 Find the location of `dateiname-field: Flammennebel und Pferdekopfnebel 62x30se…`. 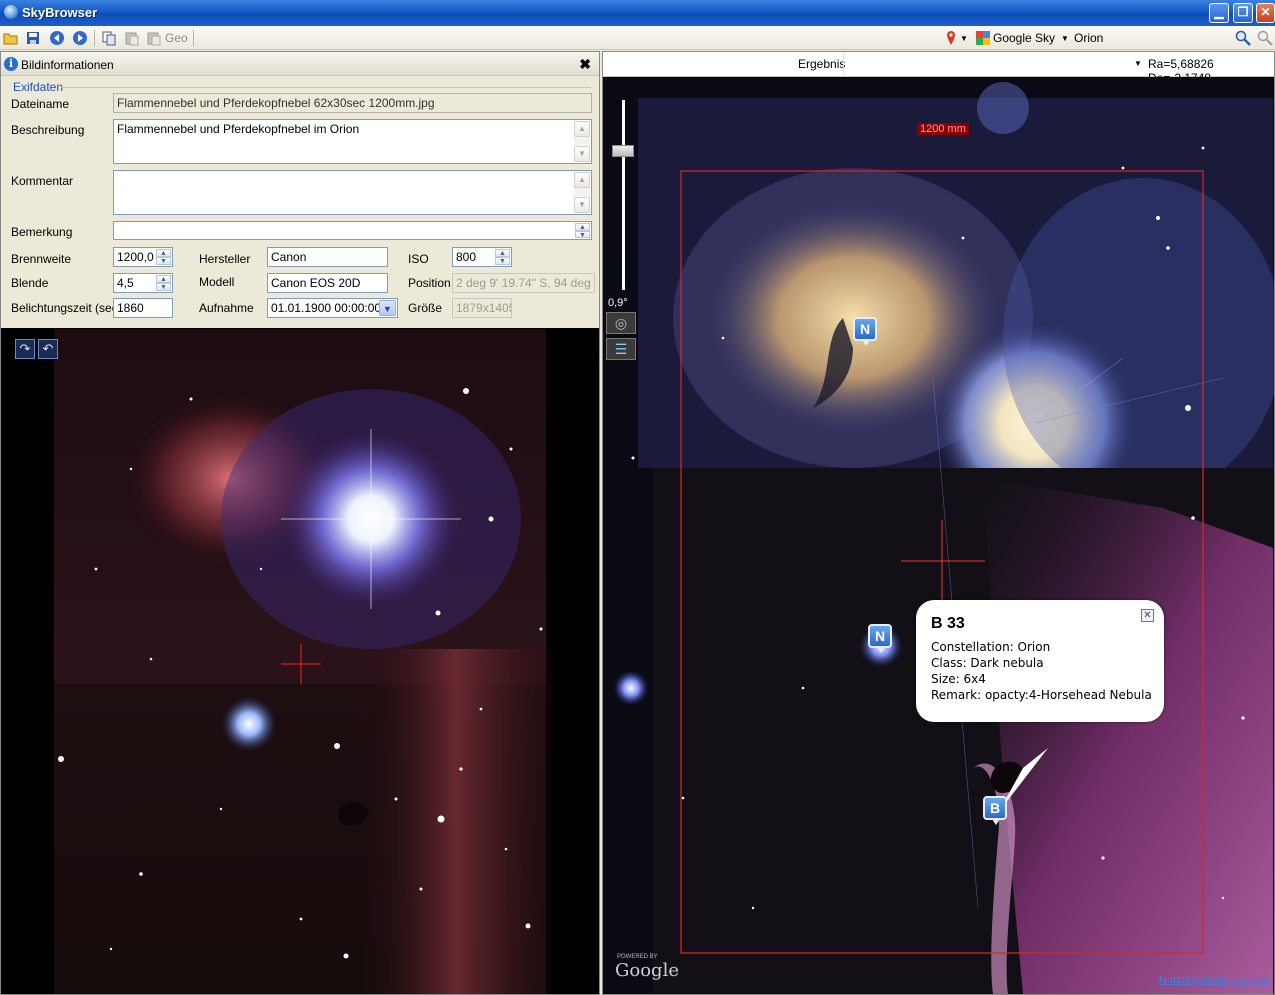

dateiname-field: Flammennebel und Pferdekopfnebel 62x30se… is located at coordinates (352, 103).